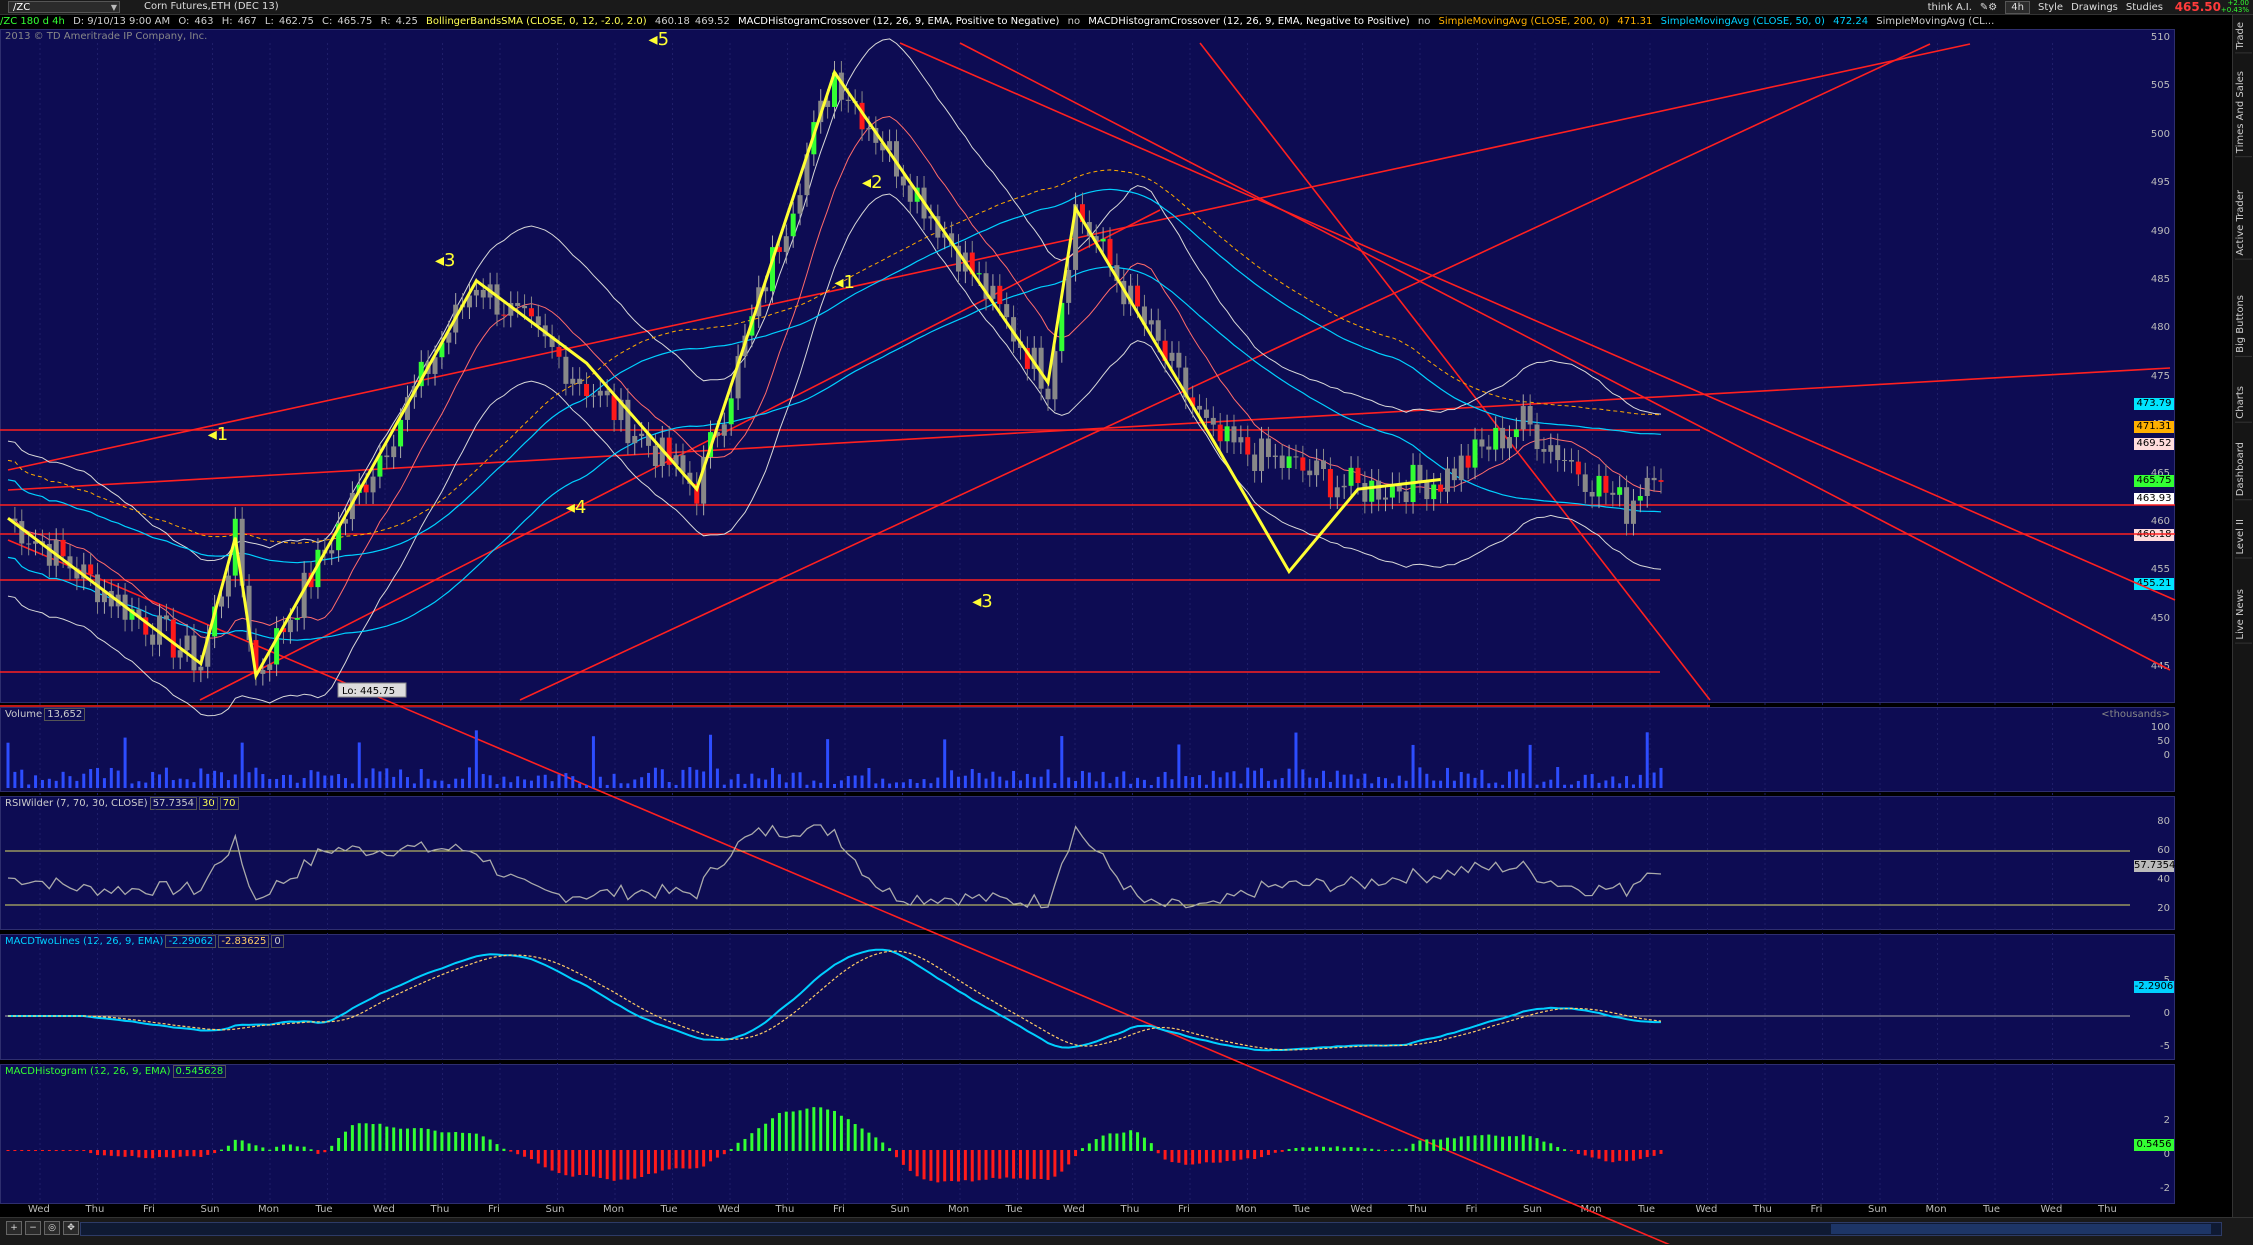 The image size is (2253, 1245). Describe the element at coordinates (872, 182) in the screenshot. I see `wave-label: ◂2` at that location.